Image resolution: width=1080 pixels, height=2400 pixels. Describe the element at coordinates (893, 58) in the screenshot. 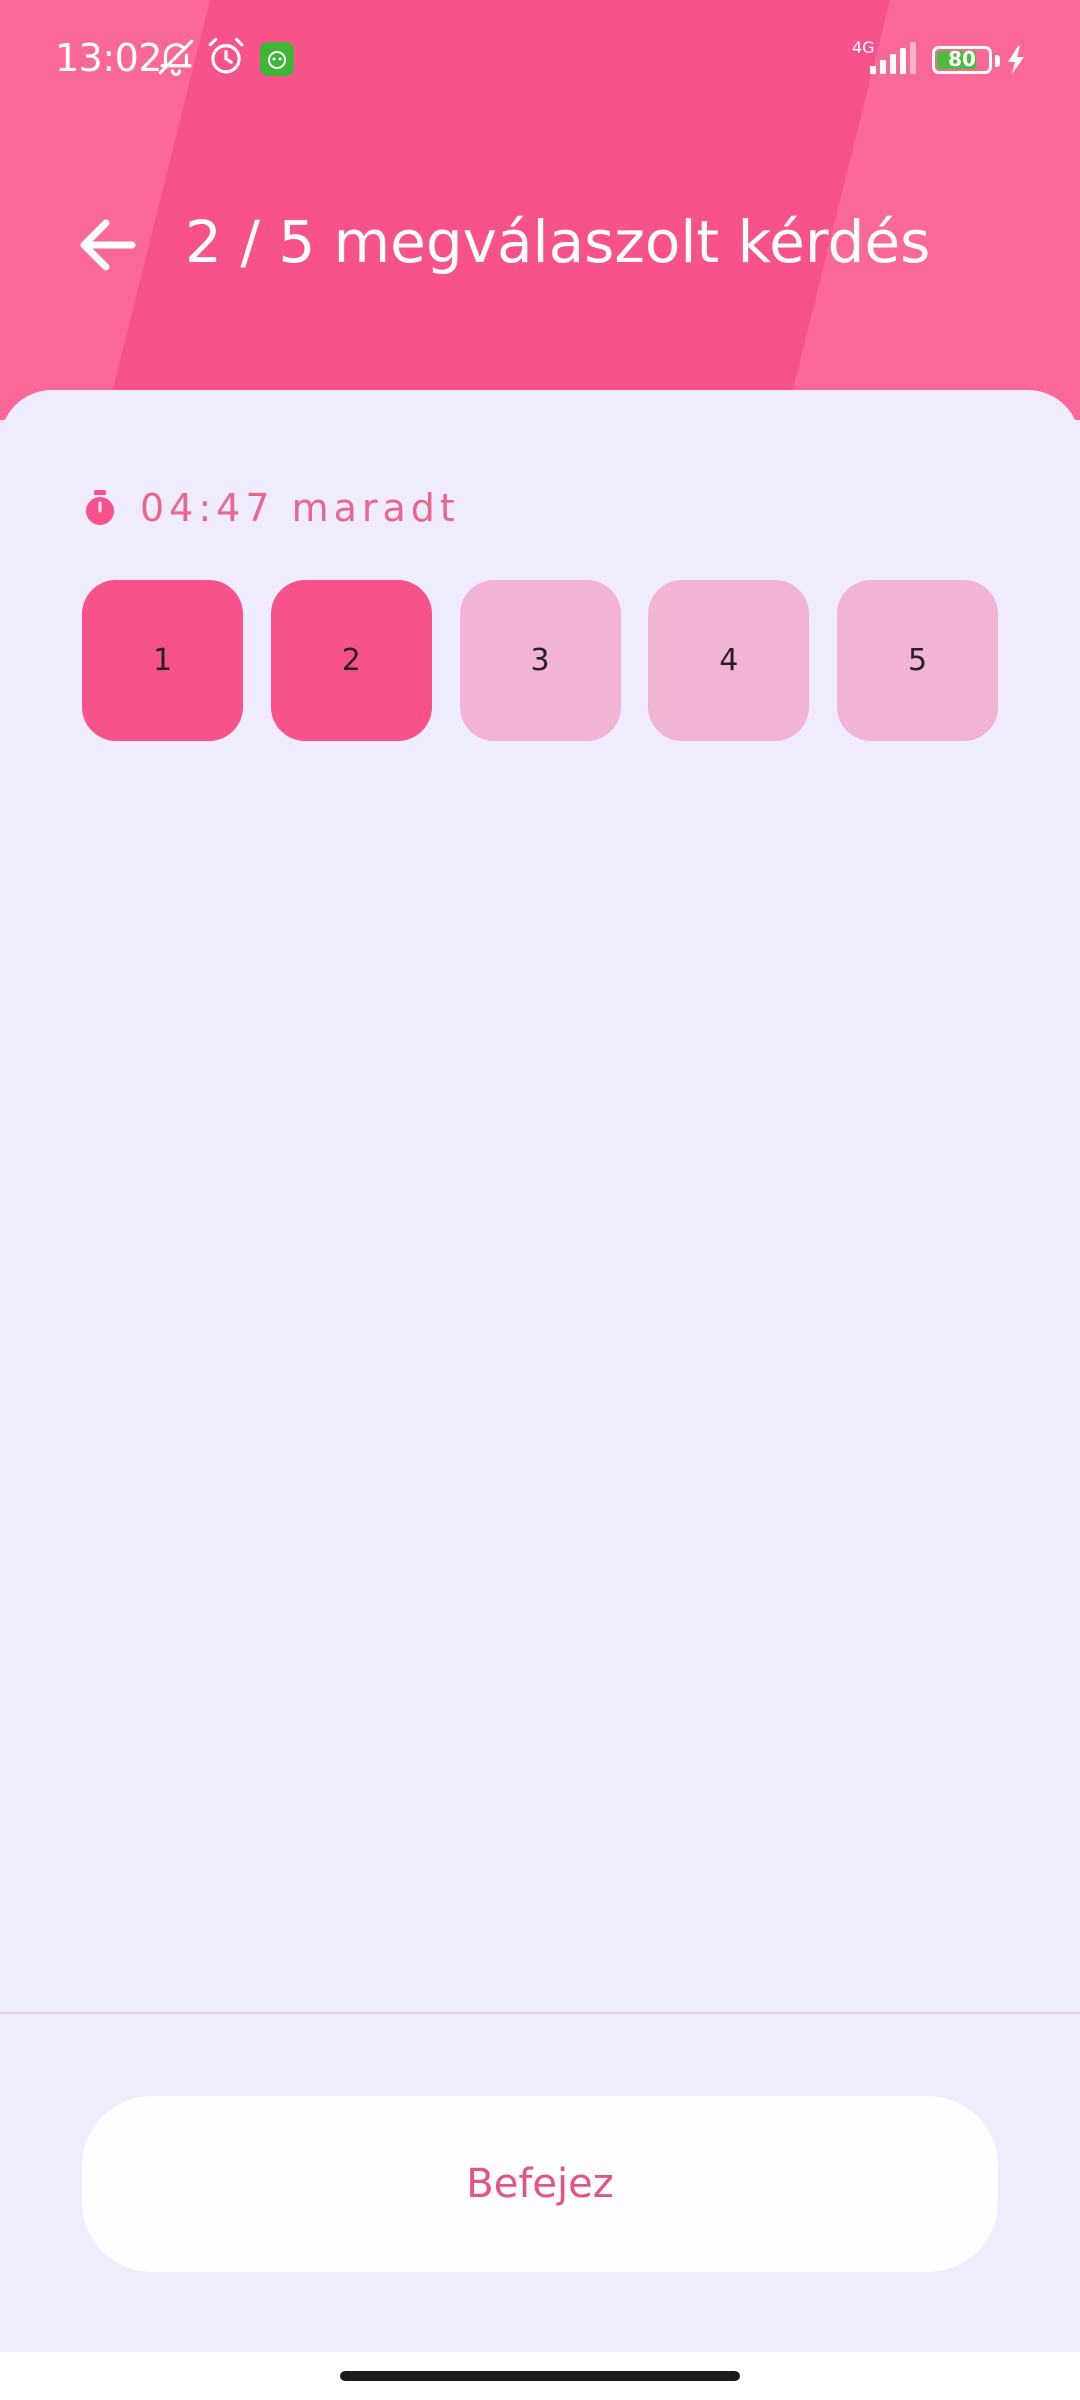

I see `signal-icon` at that location.